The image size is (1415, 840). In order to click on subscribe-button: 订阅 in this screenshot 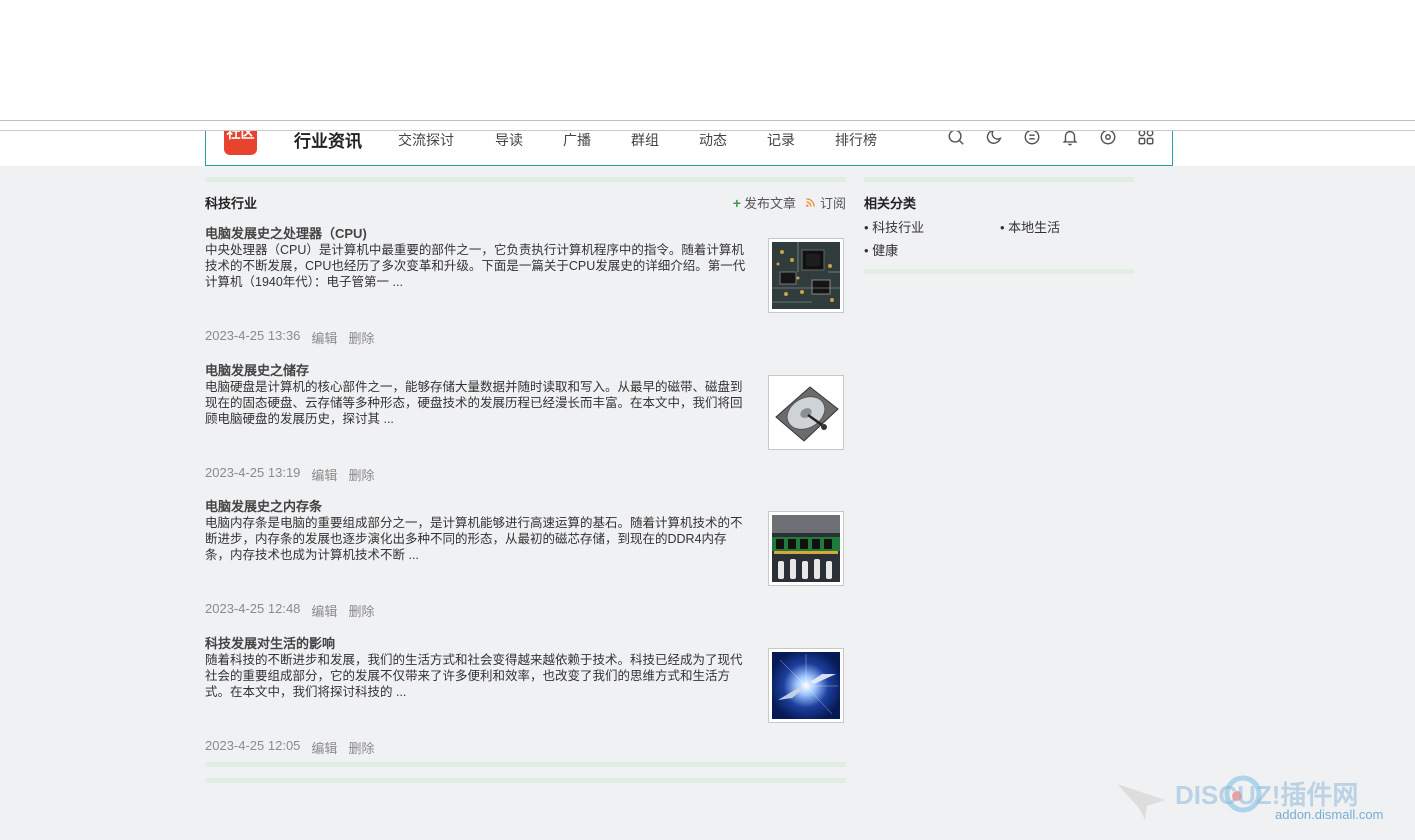, I will do `click(826, 202)`.